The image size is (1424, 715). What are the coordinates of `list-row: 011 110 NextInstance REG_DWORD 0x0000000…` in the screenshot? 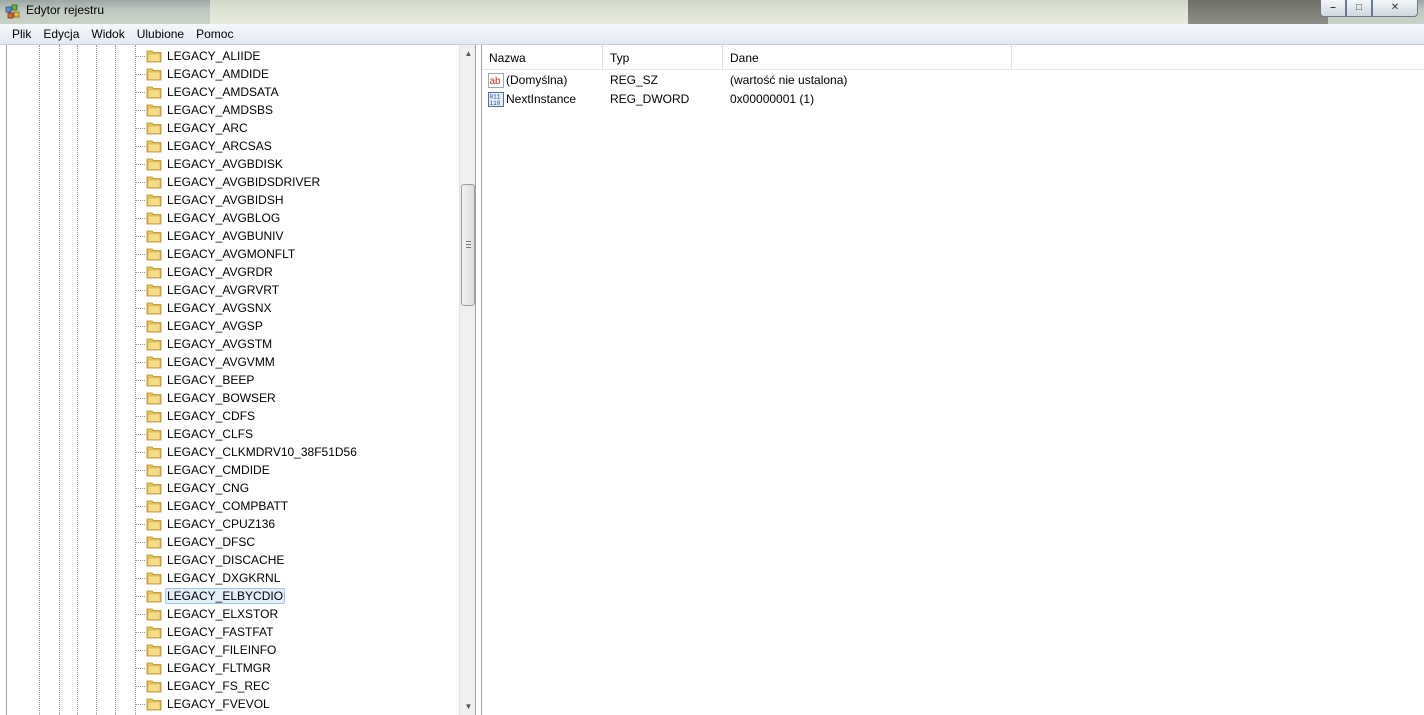 It's located at (953, 99).